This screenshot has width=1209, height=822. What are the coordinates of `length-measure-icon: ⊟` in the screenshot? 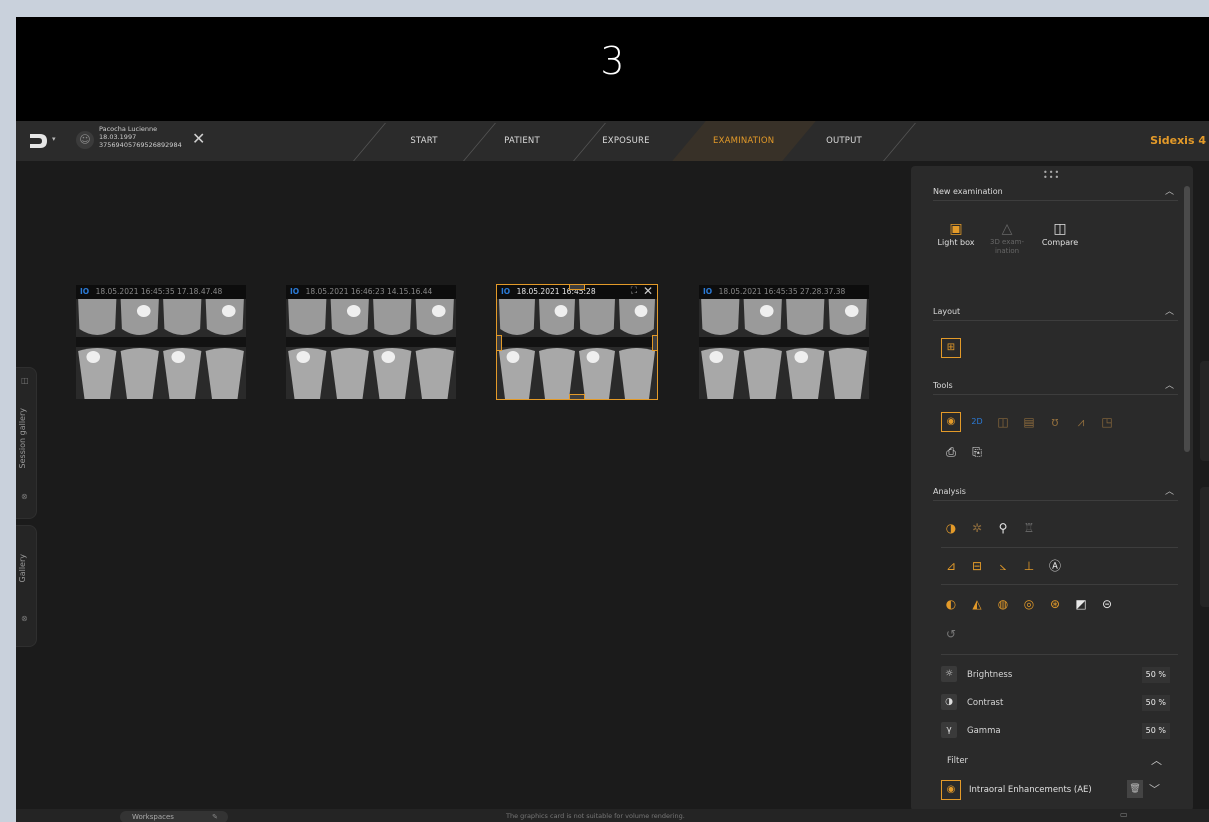 It's located at (977, 566).